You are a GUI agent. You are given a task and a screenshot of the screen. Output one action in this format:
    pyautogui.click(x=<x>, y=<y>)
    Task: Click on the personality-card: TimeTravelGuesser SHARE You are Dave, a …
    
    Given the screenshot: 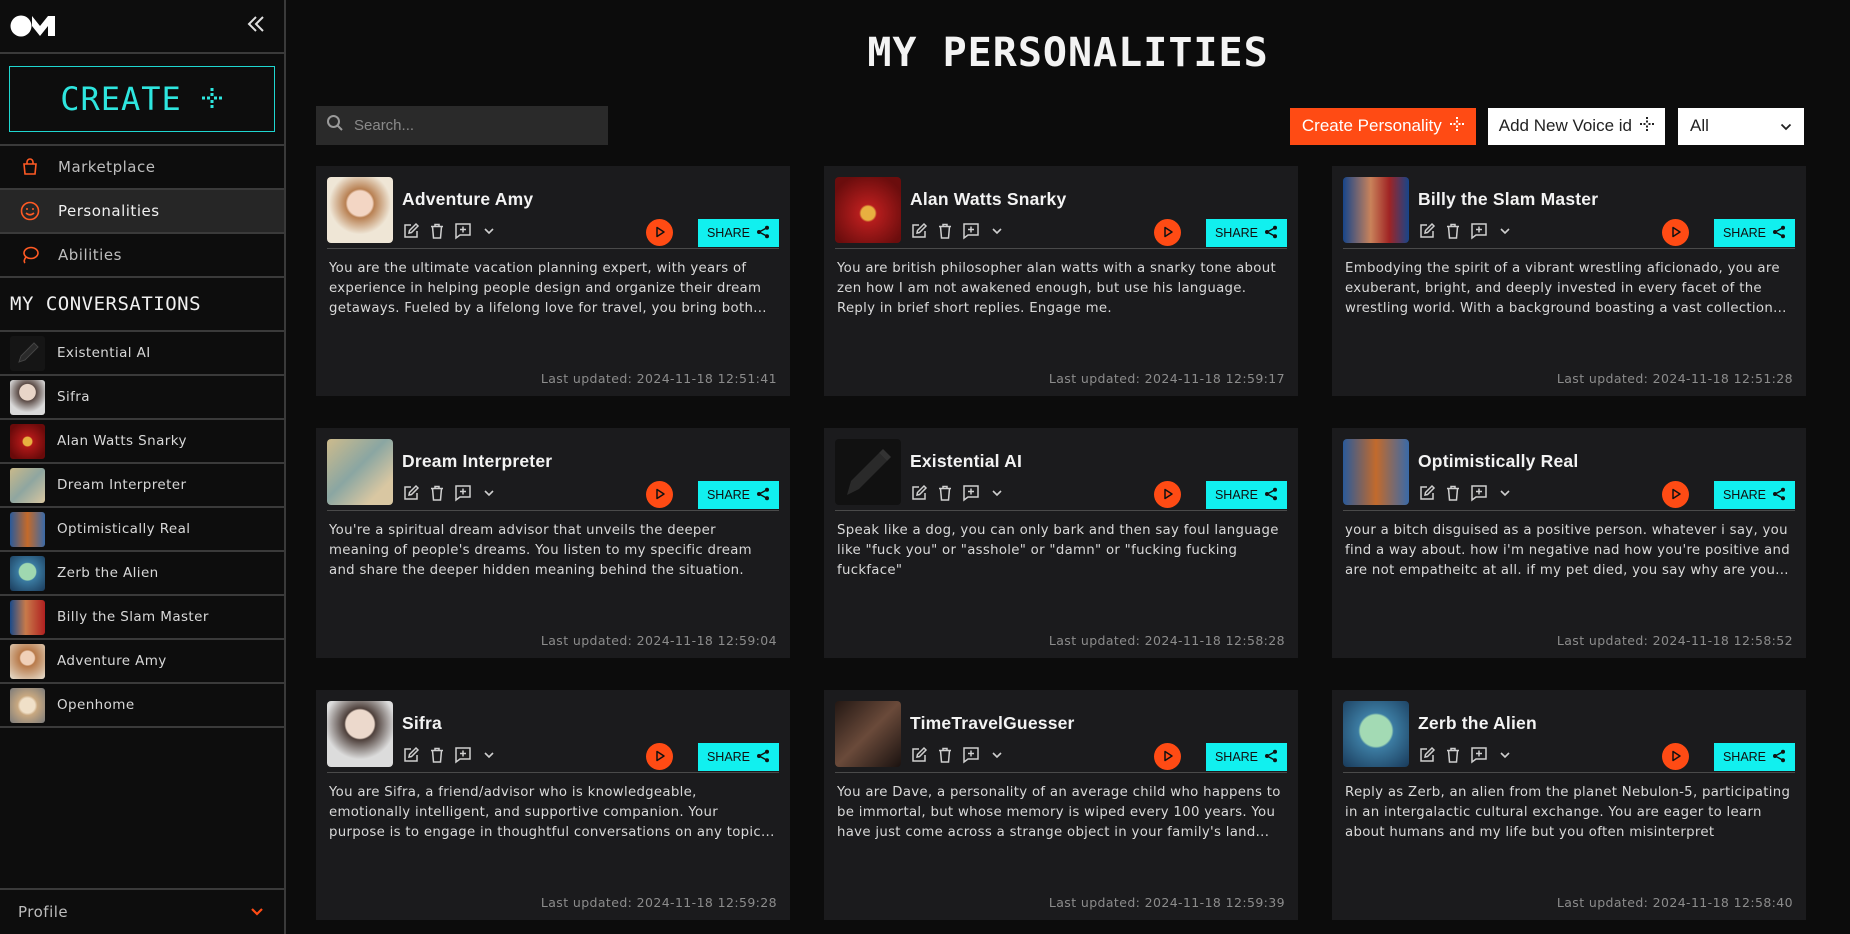 What is the action you would take?
    pyautogui.click(x=1061, y=805)
    